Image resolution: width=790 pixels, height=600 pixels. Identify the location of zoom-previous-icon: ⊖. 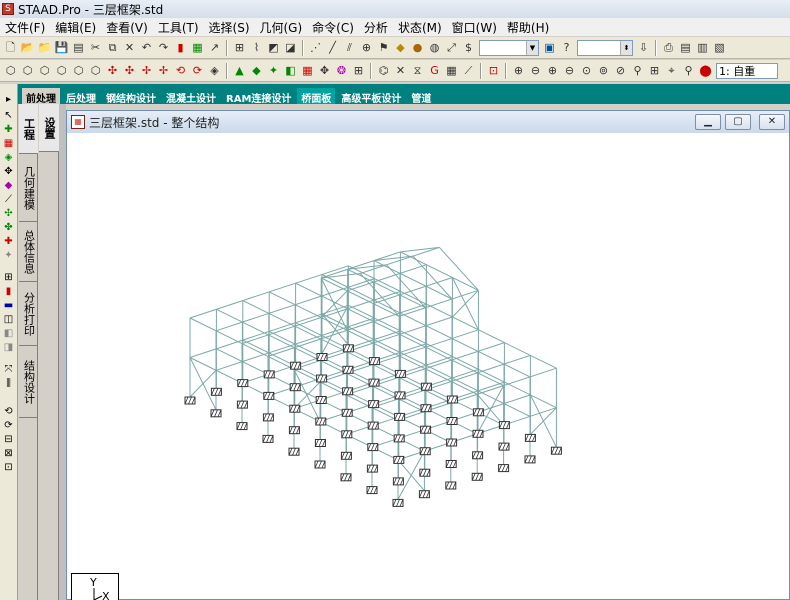
(569, 71).